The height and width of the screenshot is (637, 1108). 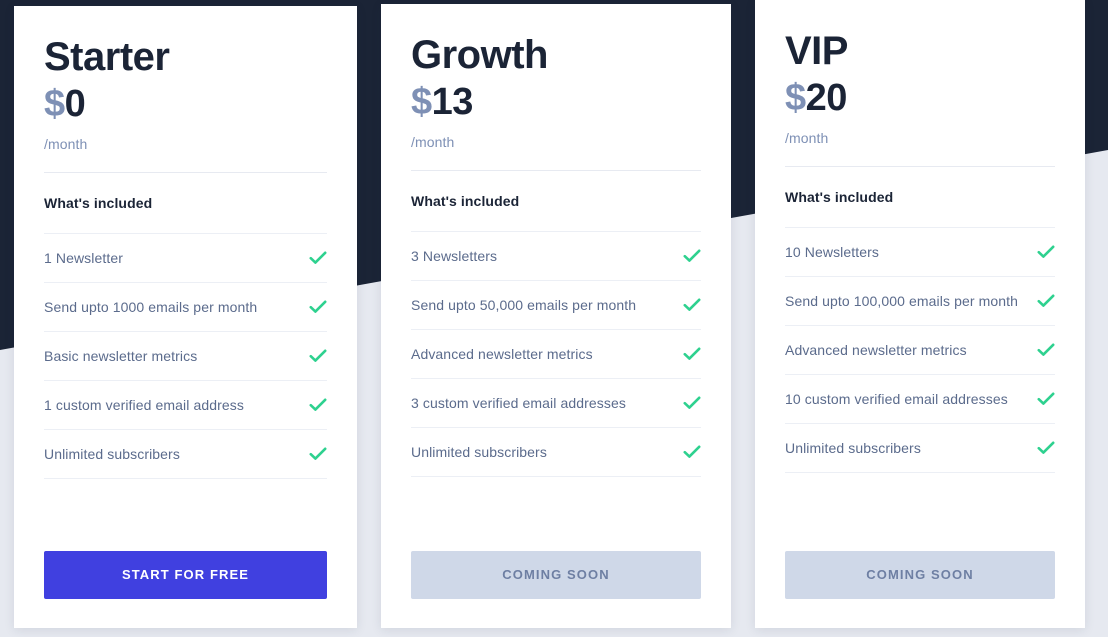 I want to click on plan-price-vip: $20, so click(x=920, y=99).